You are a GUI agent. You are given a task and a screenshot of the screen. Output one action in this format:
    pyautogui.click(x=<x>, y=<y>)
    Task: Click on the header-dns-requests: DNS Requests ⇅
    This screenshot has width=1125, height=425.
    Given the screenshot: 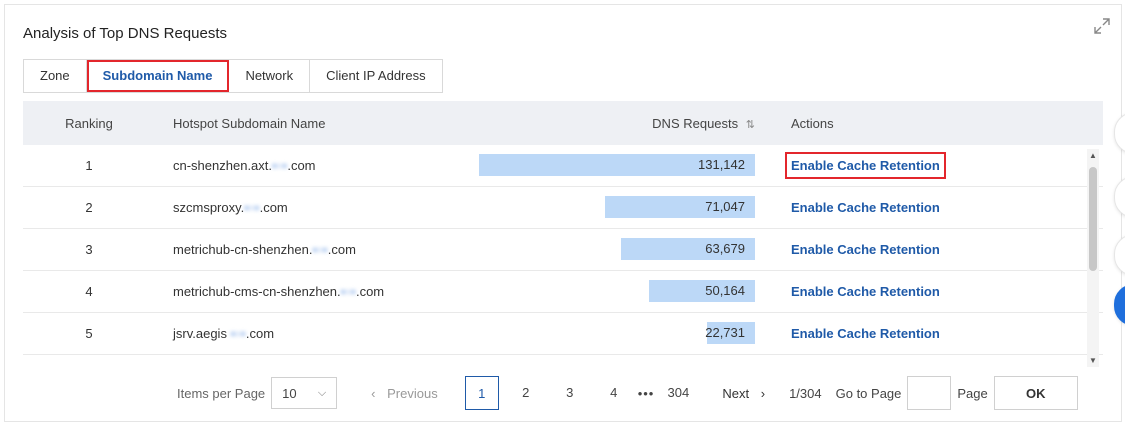 What is the action you would take?
    pyautogui.click(x=614, y=123)
    